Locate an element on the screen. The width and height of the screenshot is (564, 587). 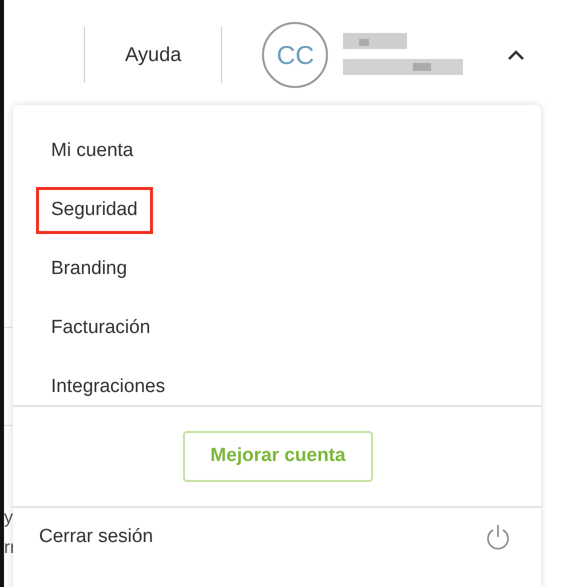
menu-item: Mi cuenta is located at coordinates (92, 151).